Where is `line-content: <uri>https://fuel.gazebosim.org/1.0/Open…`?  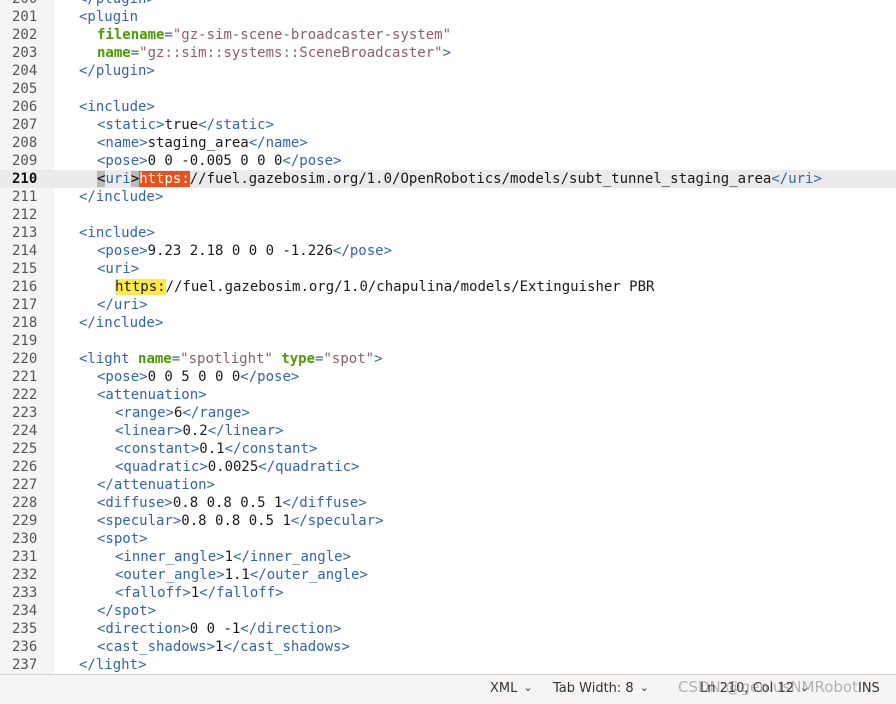
line-content: <uri>https://fuel.gazebosim.org/1.0/Open… is located at coordinates (459, 179).